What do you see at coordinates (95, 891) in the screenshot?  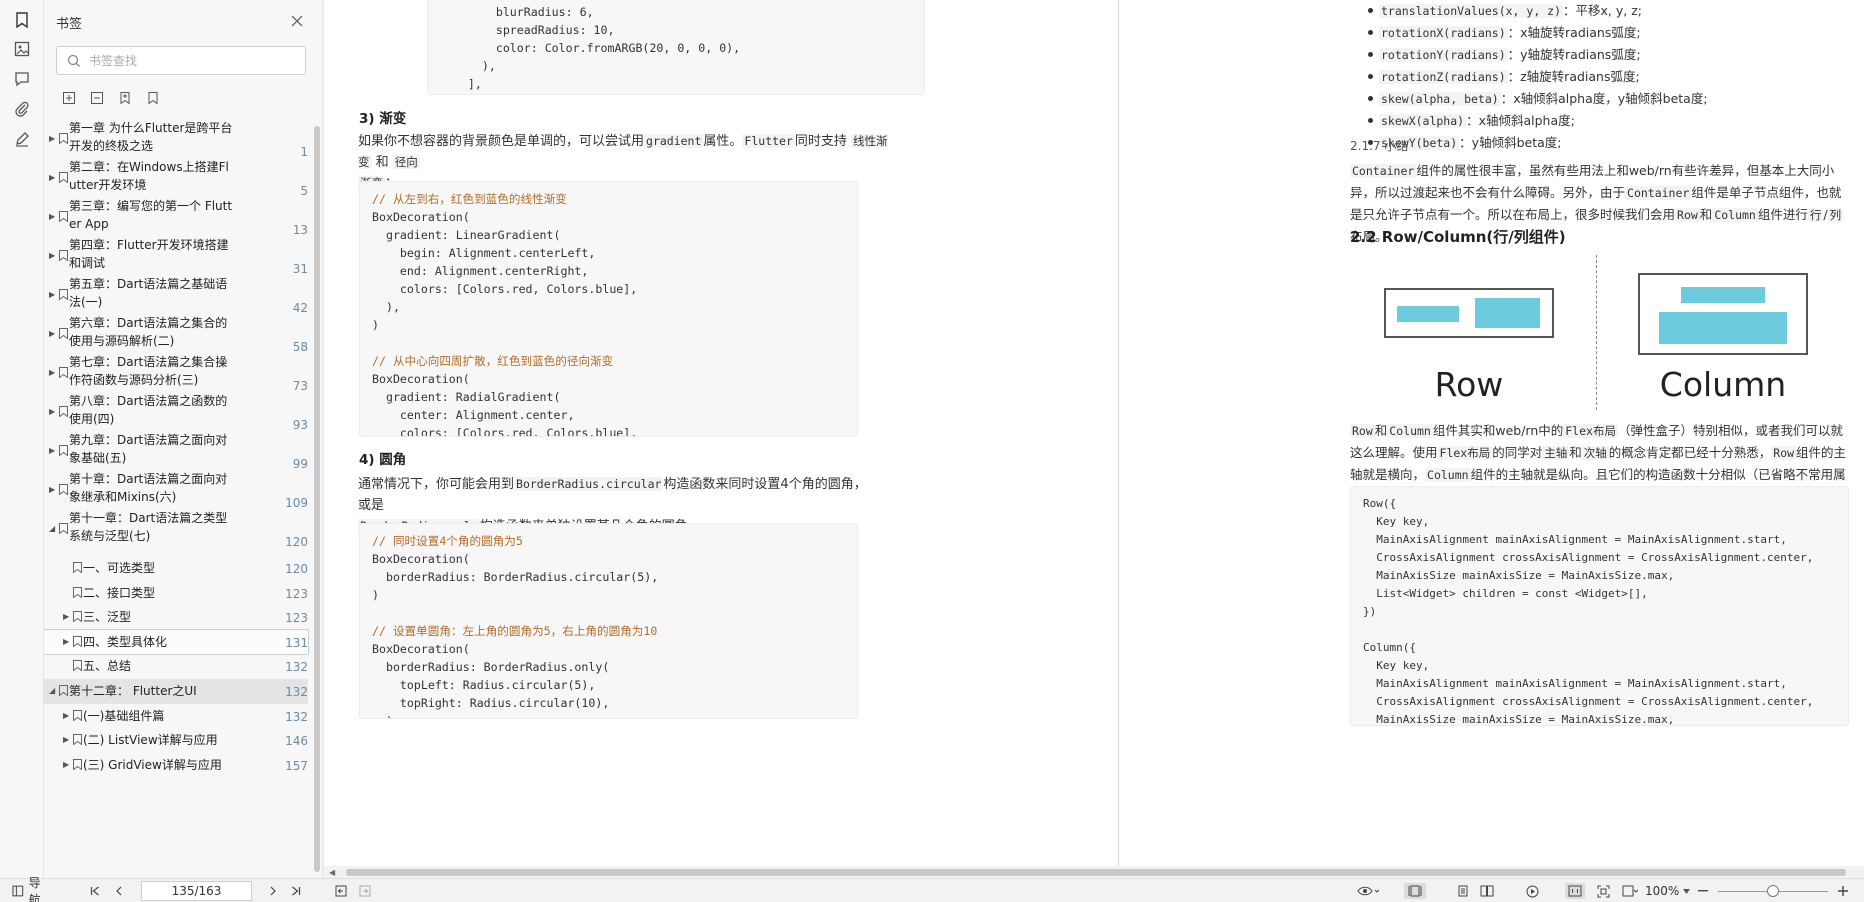 I see `first-page-icon` at bounding box center [95, 891].